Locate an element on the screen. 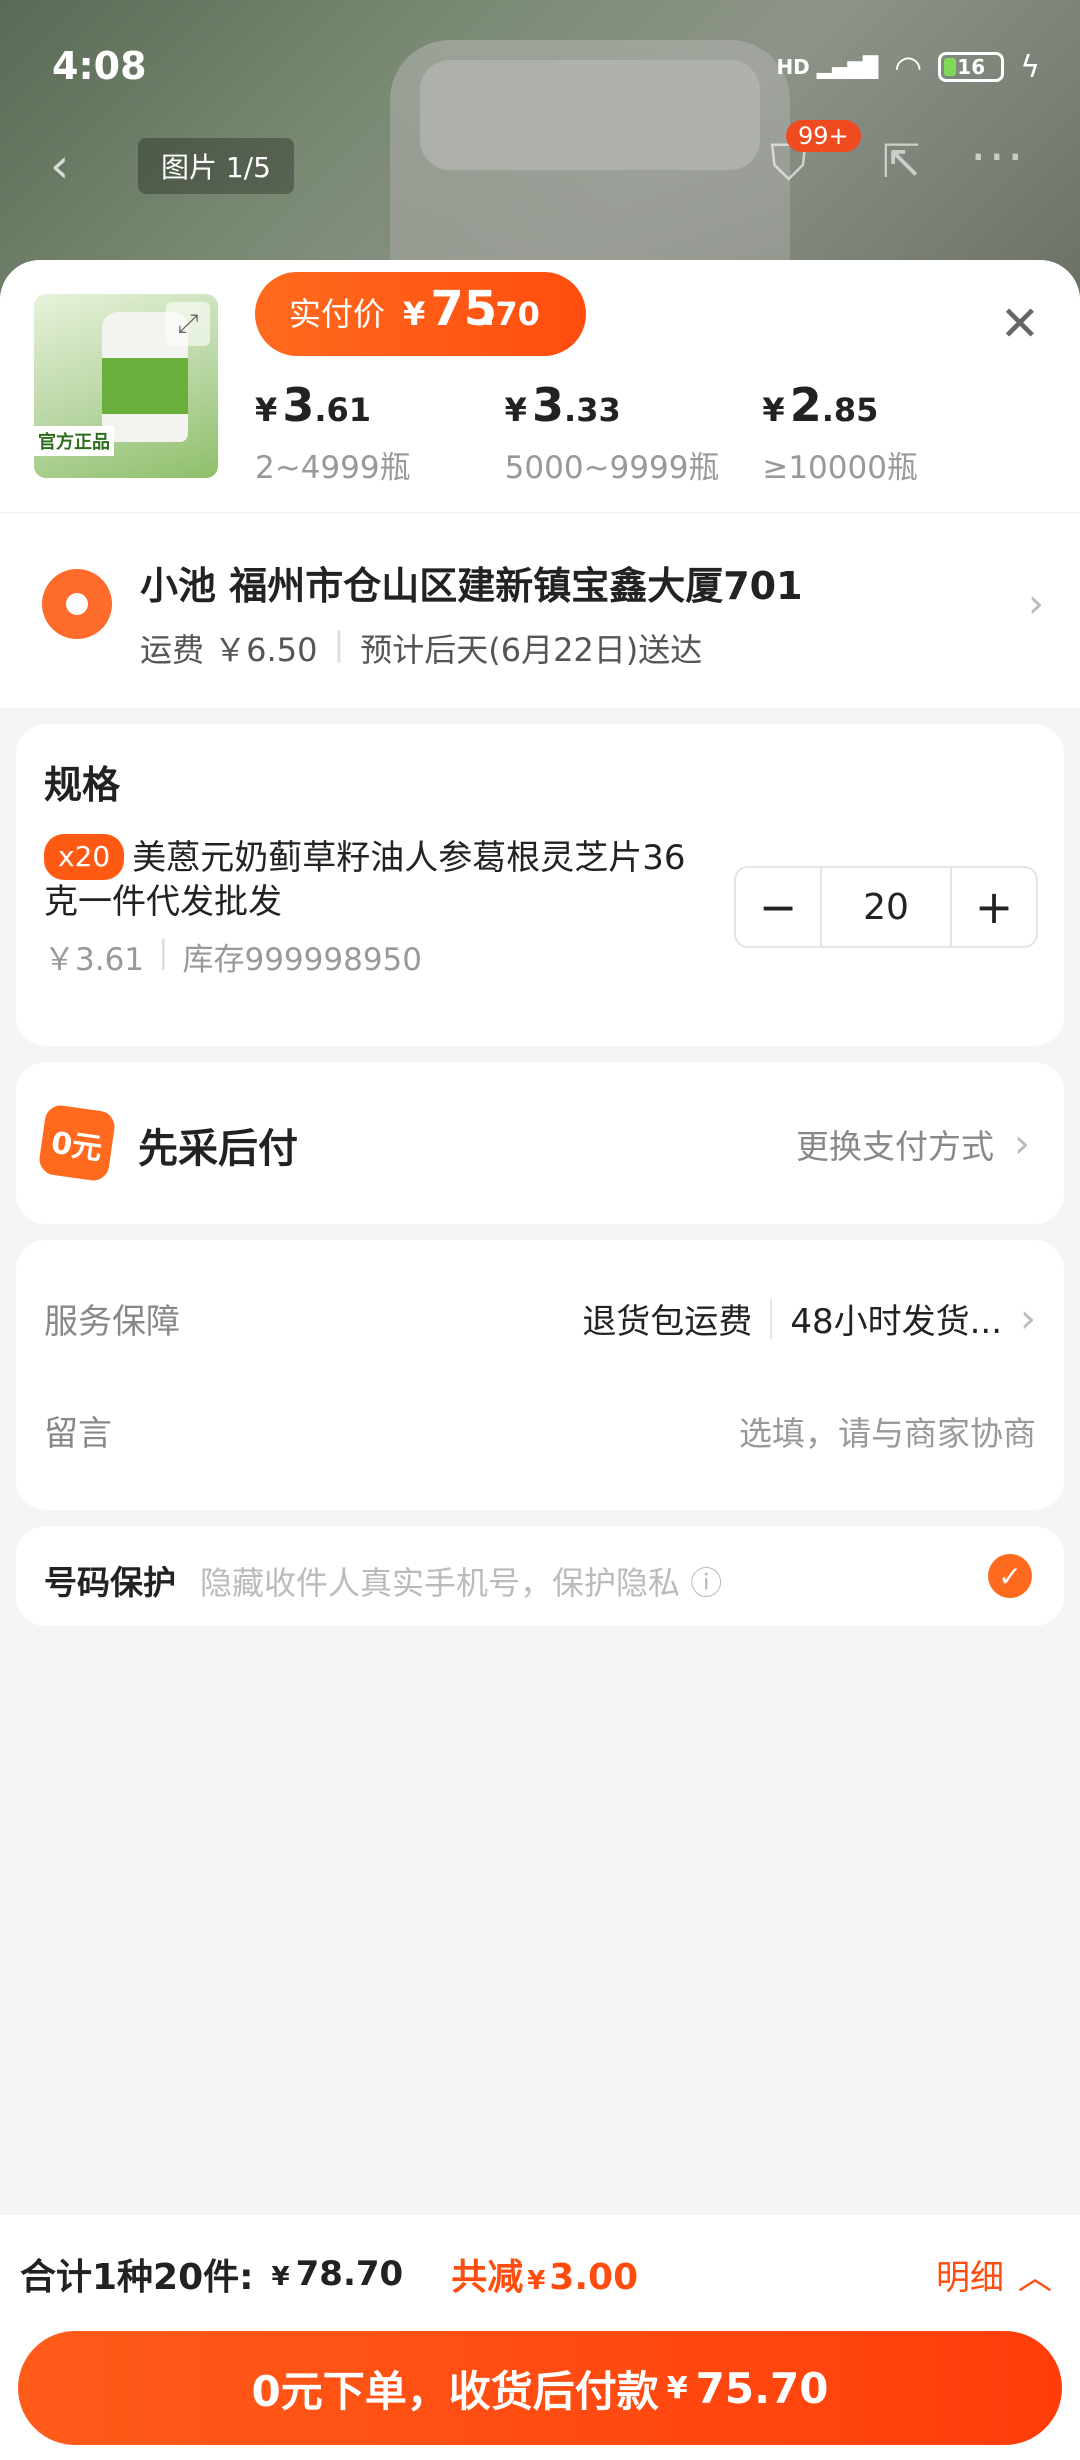  spec-name-text: 美蒽元奶蓟草籽油人参葛根灵芝片36克一件代发批发 is located at coordinates (365, 880).